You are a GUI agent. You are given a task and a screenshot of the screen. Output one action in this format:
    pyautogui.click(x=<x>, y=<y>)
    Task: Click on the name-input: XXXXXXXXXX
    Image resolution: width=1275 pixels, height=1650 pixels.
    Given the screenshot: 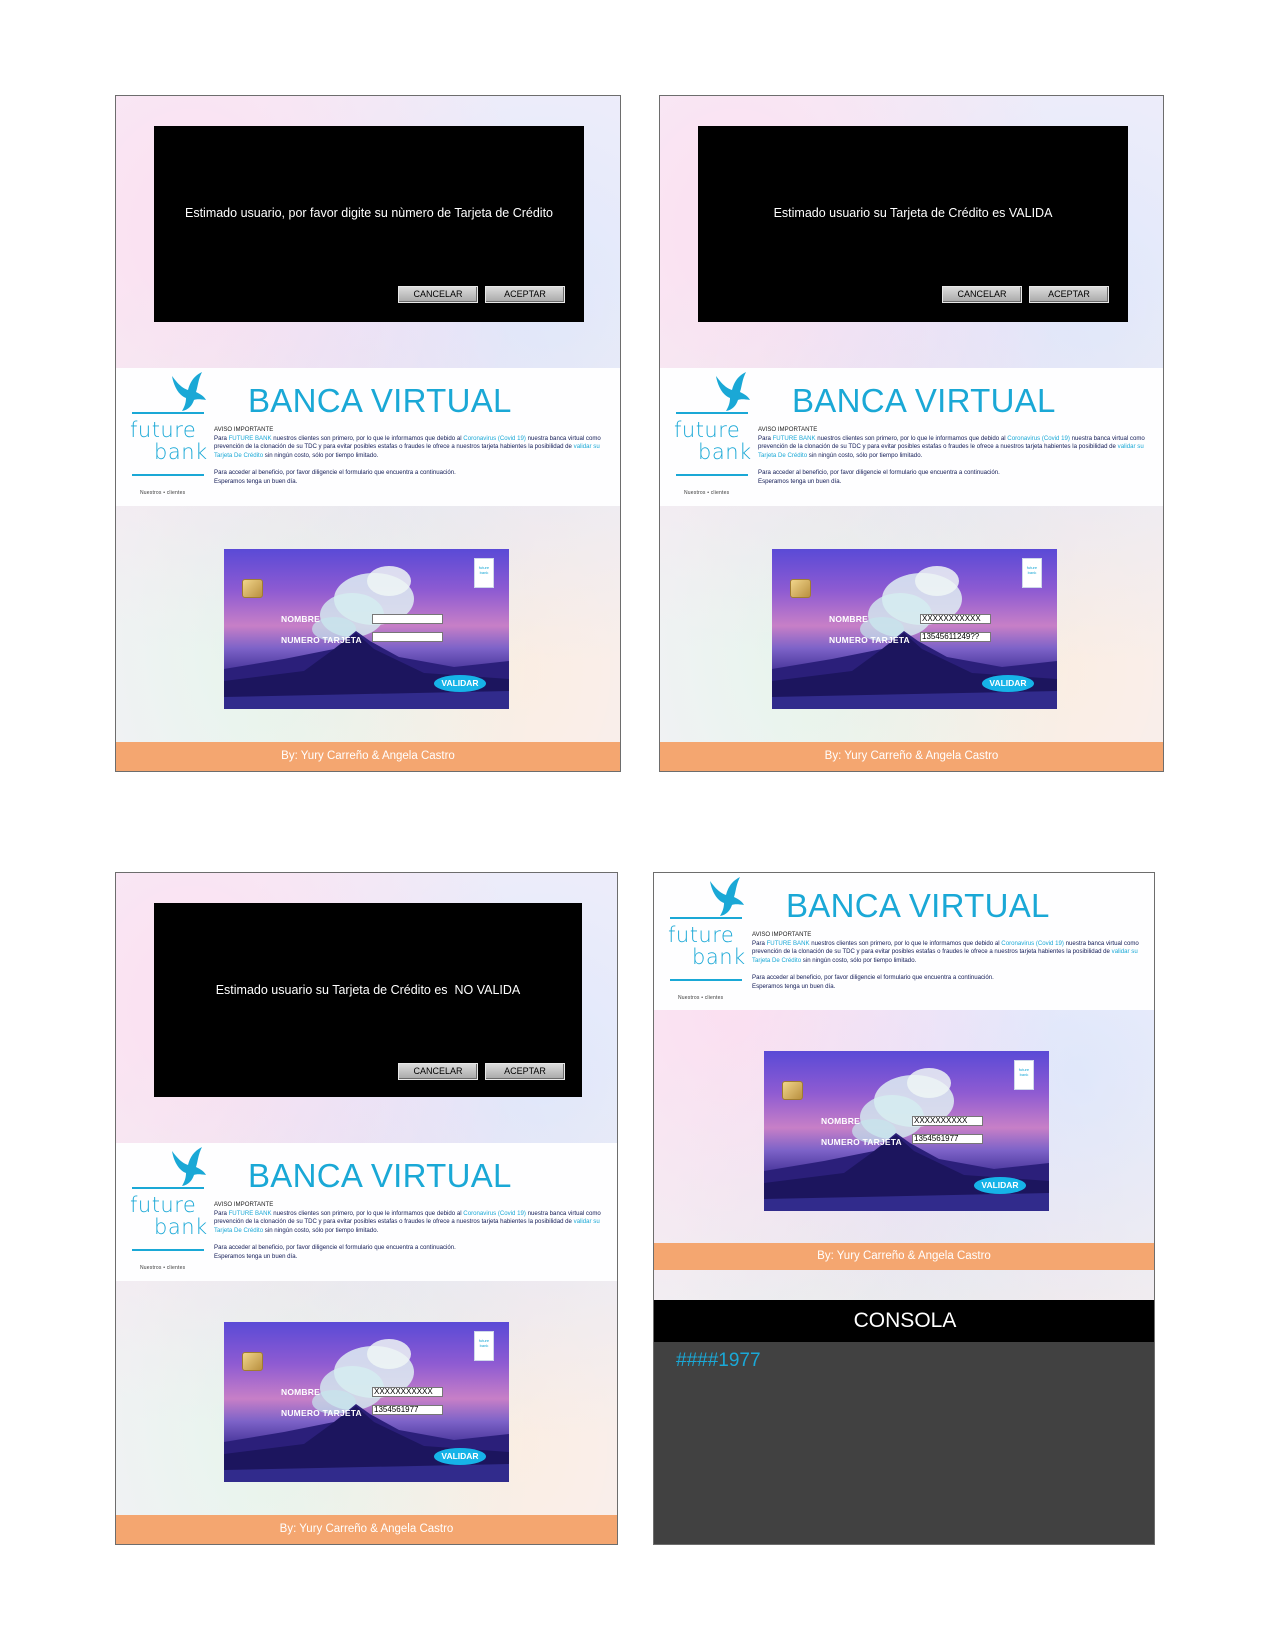 What is the action you would take?
    pyautogui.click(x=947, y=1121)
    